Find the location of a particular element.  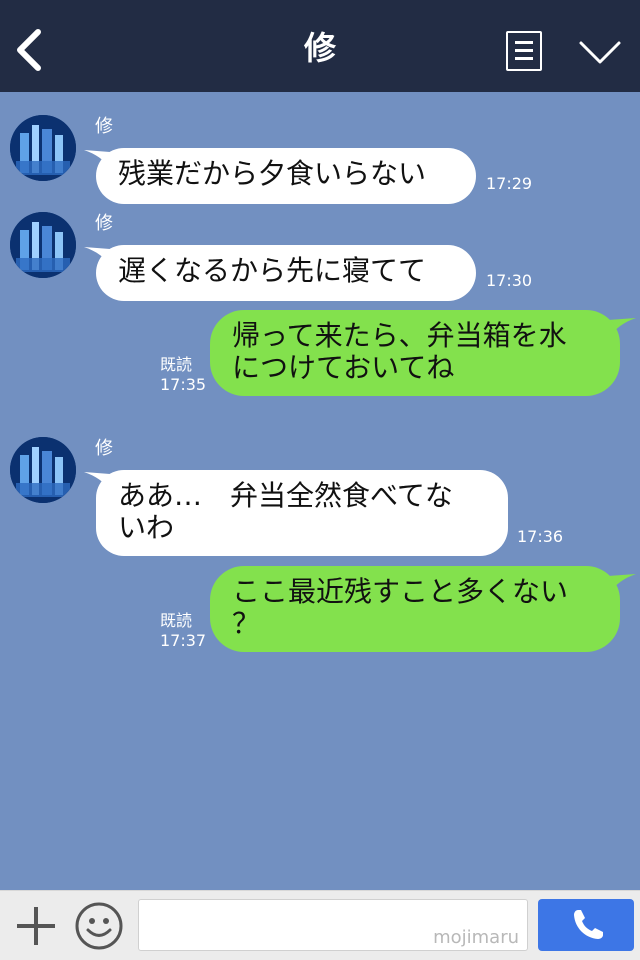

message-text: 遅くなるから先に寝てて is located at coordinates (272, 270).